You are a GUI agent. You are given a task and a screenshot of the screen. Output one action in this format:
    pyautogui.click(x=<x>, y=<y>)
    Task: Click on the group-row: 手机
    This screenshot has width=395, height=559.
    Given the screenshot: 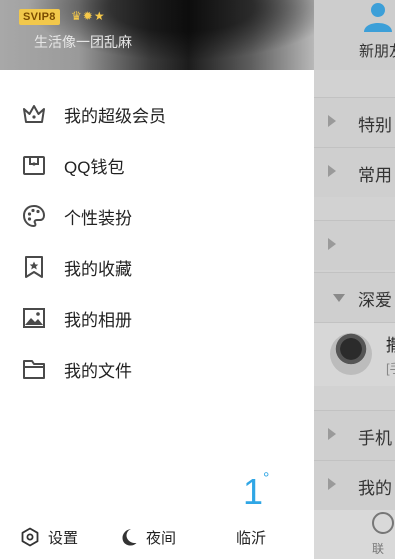 What is the action you would take?
    pyautogui.click(x=354, y=435)
    